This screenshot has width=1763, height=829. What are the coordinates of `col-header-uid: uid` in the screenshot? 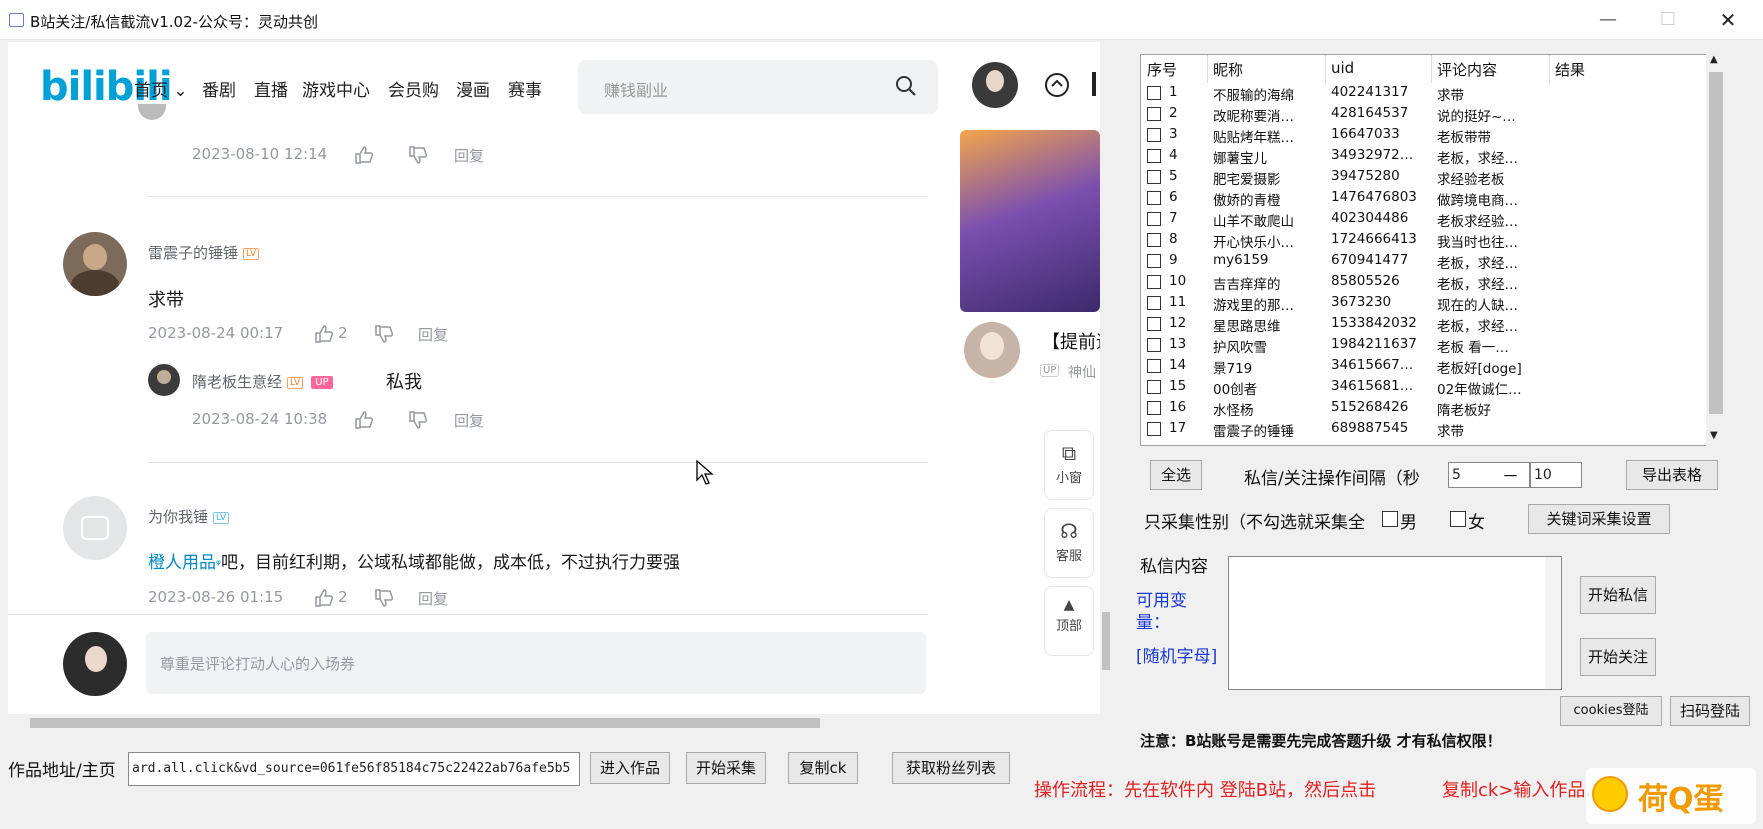 It's located at (1342, 68).